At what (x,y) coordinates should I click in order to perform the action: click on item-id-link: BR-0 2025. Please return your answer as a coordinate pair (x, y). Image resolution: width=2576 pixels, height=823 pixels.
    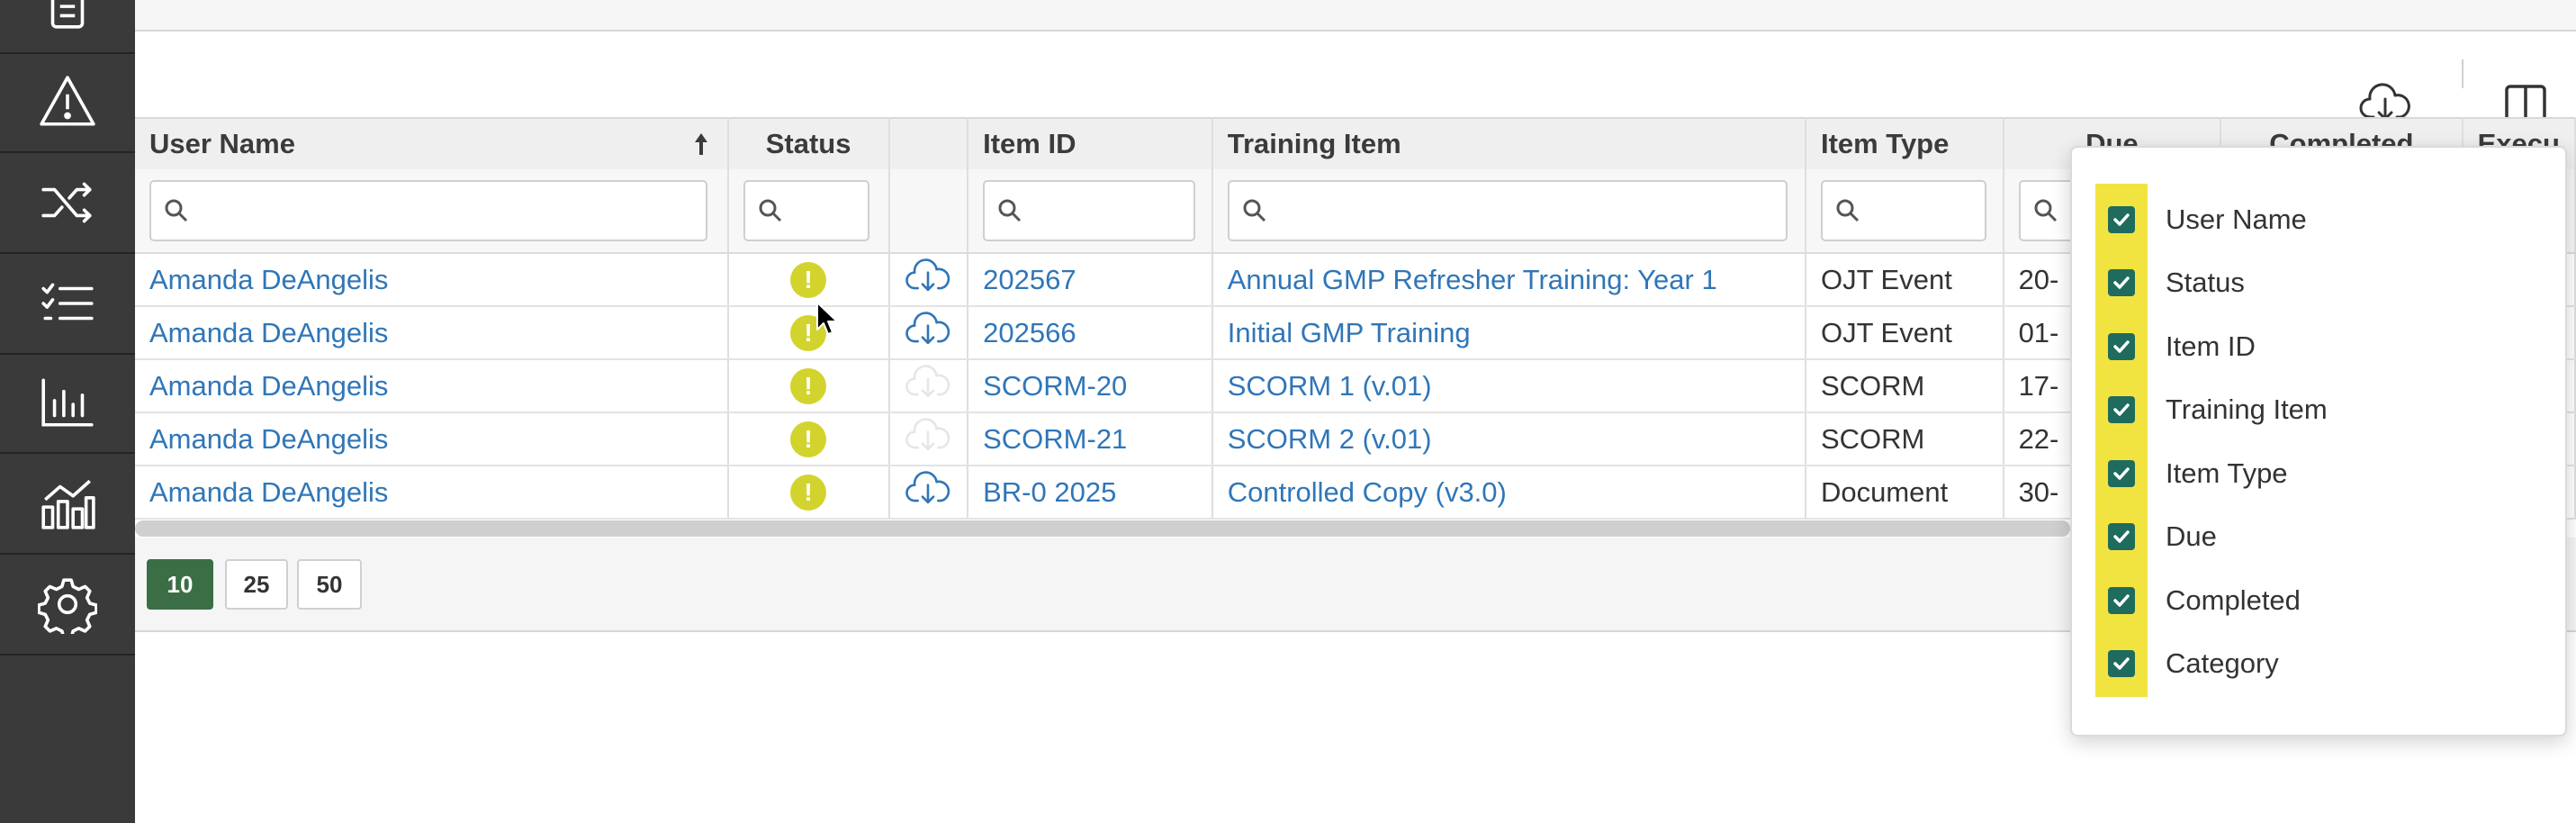
    Looking at the image, I should click on (1090, 493).